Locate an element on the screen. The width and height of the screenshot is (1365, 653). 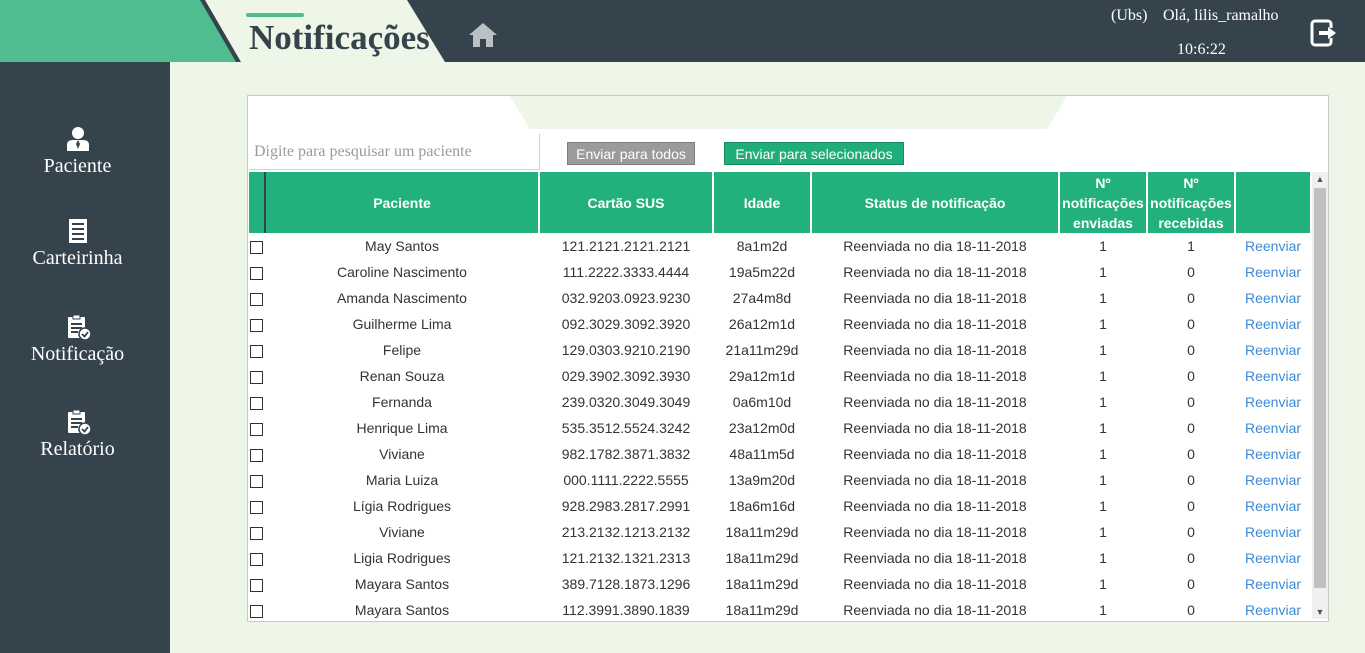
cell-cartao-sus: 239.0320.3049.3049 is located at coordinates (626, 402).